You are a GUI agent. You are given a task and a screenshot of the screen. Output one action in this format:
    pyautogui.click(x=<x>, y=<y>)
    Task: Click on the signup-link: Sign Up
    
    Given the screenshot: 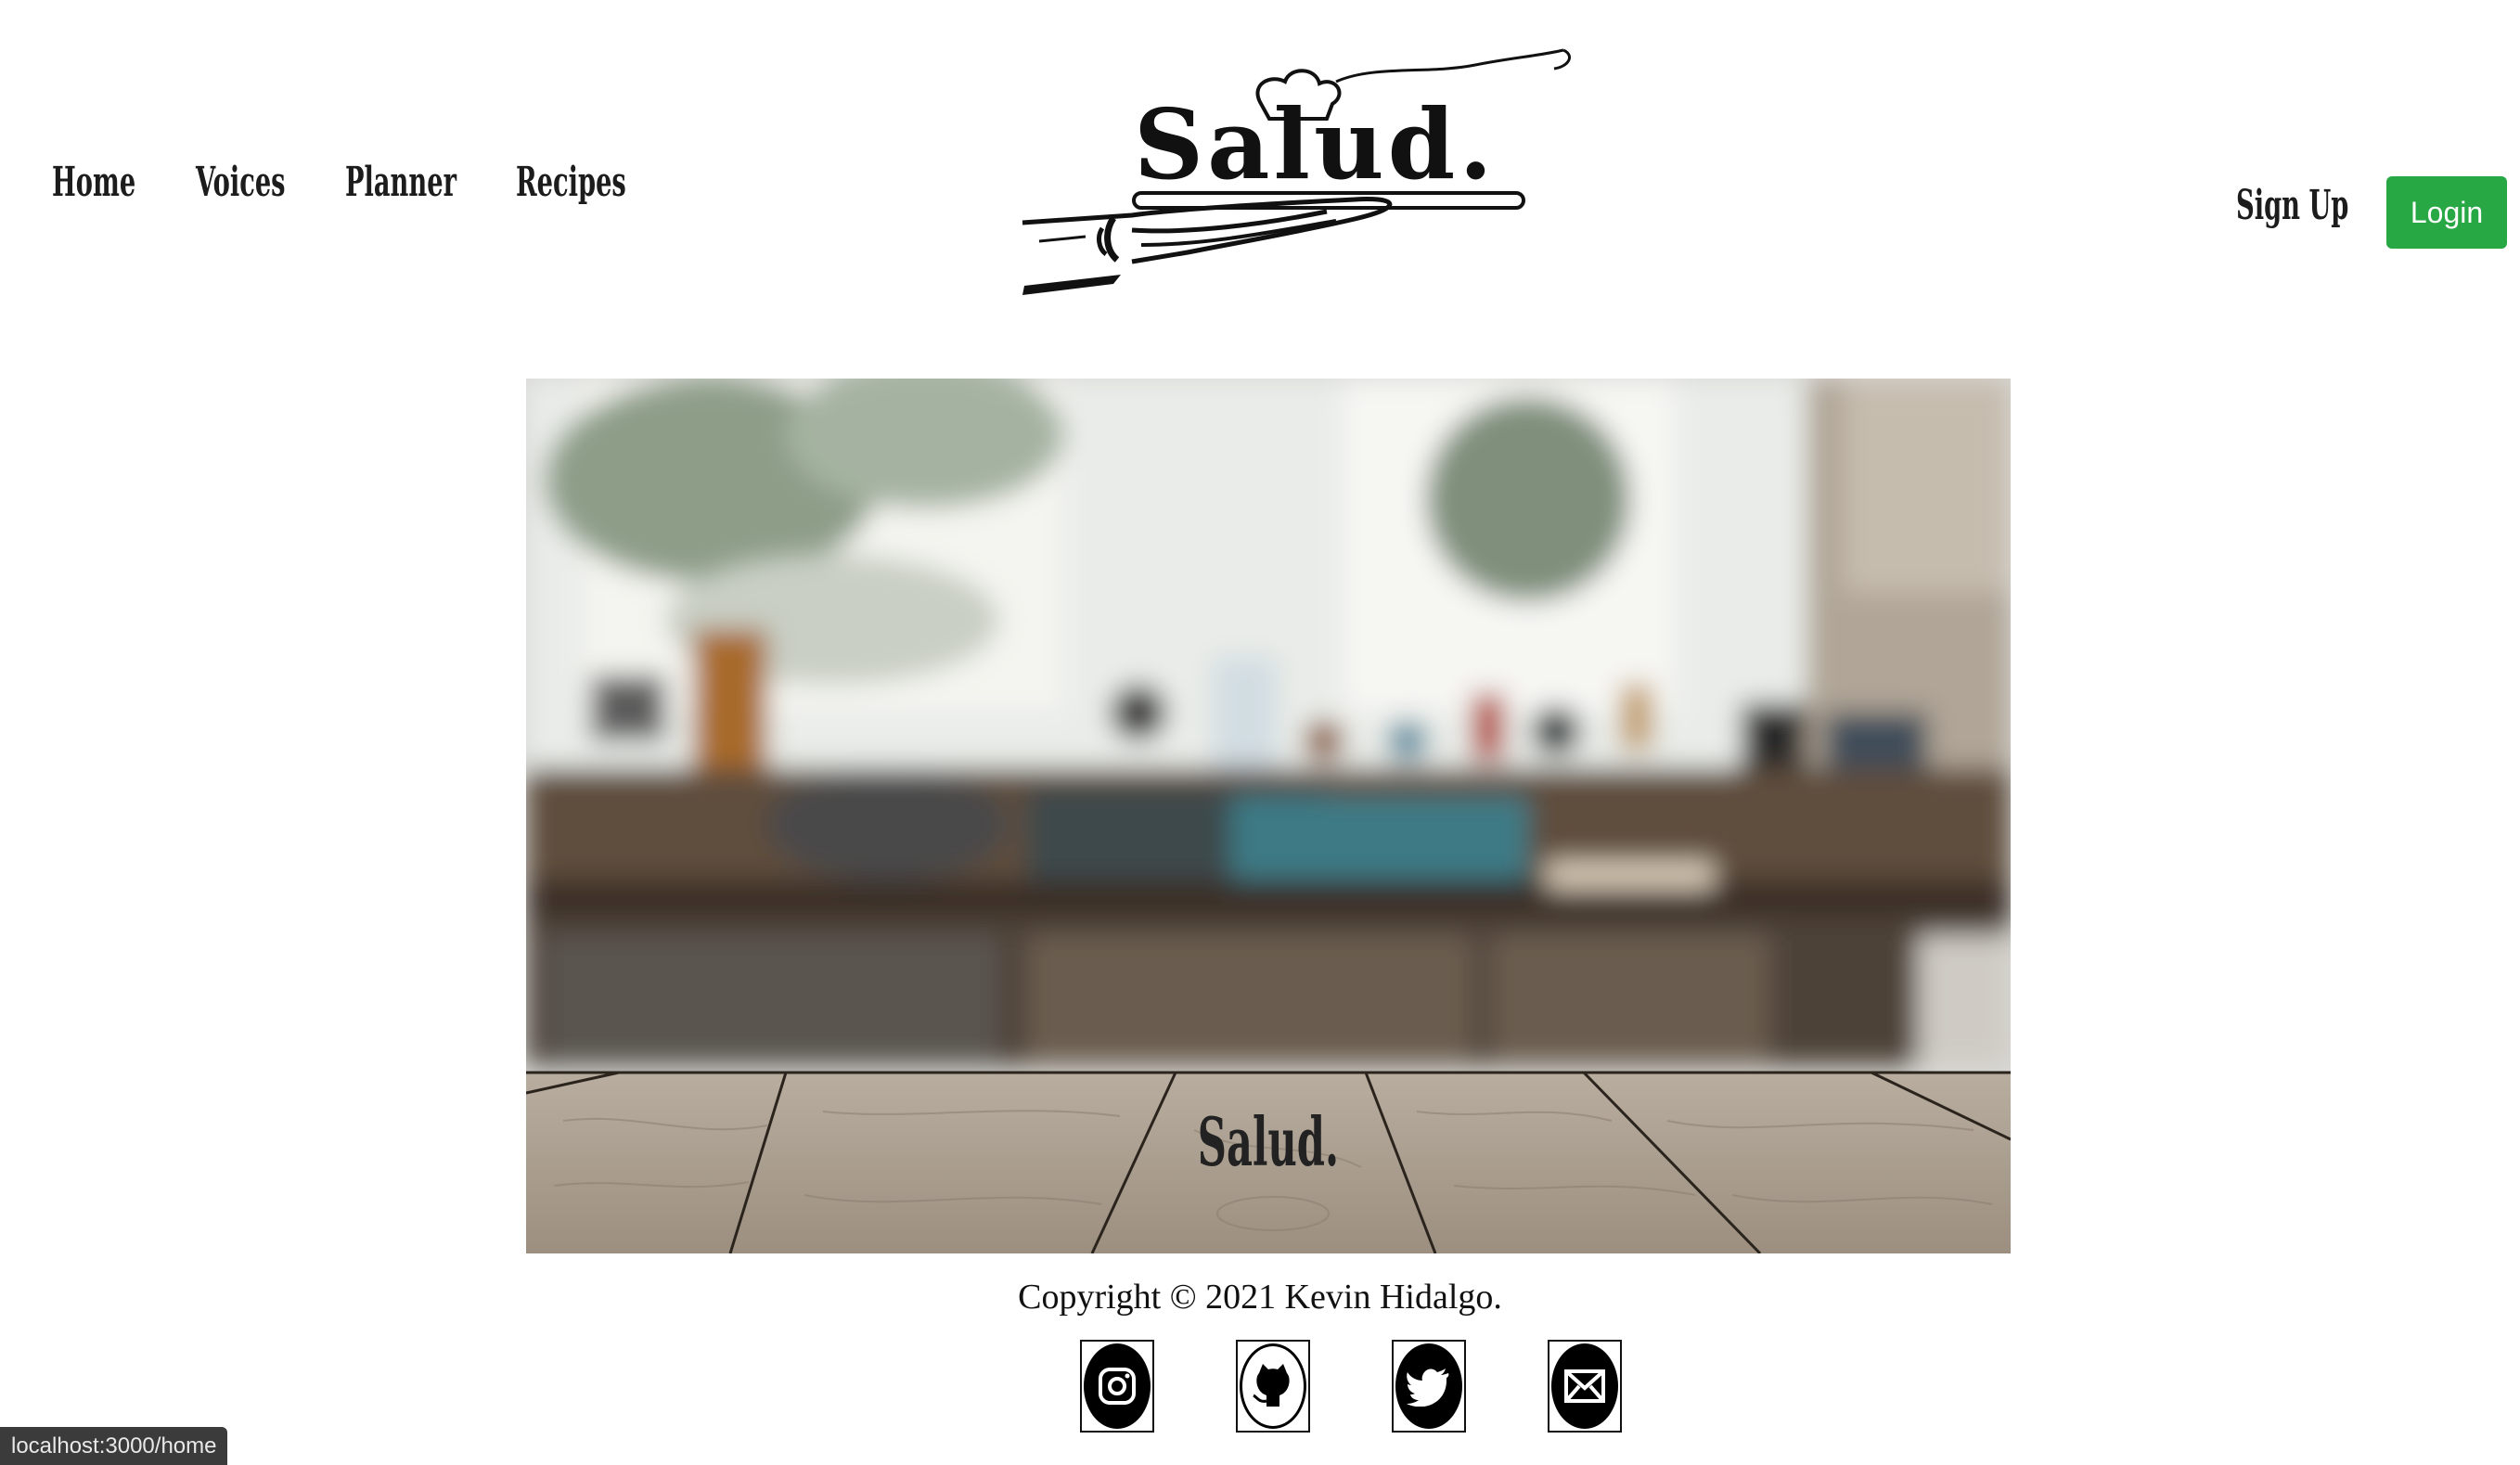 What is the action you would take?
    pyautogui.click(x=2292, y=205)
    